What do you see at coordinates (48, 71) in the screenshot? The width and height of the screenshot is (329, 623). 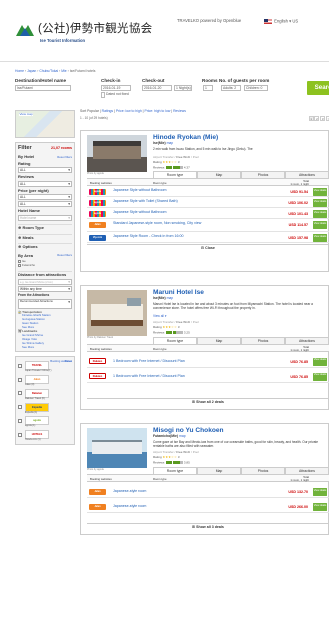 I see `breadcrumb-region: Chubu/Tokai` at bounding box center [48, 71].